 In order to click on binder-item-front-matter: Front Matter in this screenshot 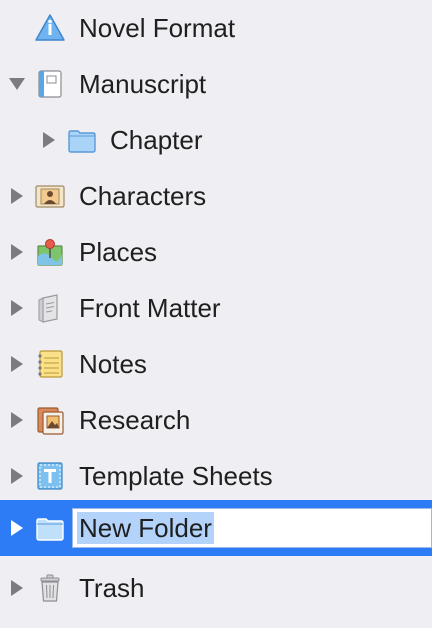, I will do `click(216, 308)`.